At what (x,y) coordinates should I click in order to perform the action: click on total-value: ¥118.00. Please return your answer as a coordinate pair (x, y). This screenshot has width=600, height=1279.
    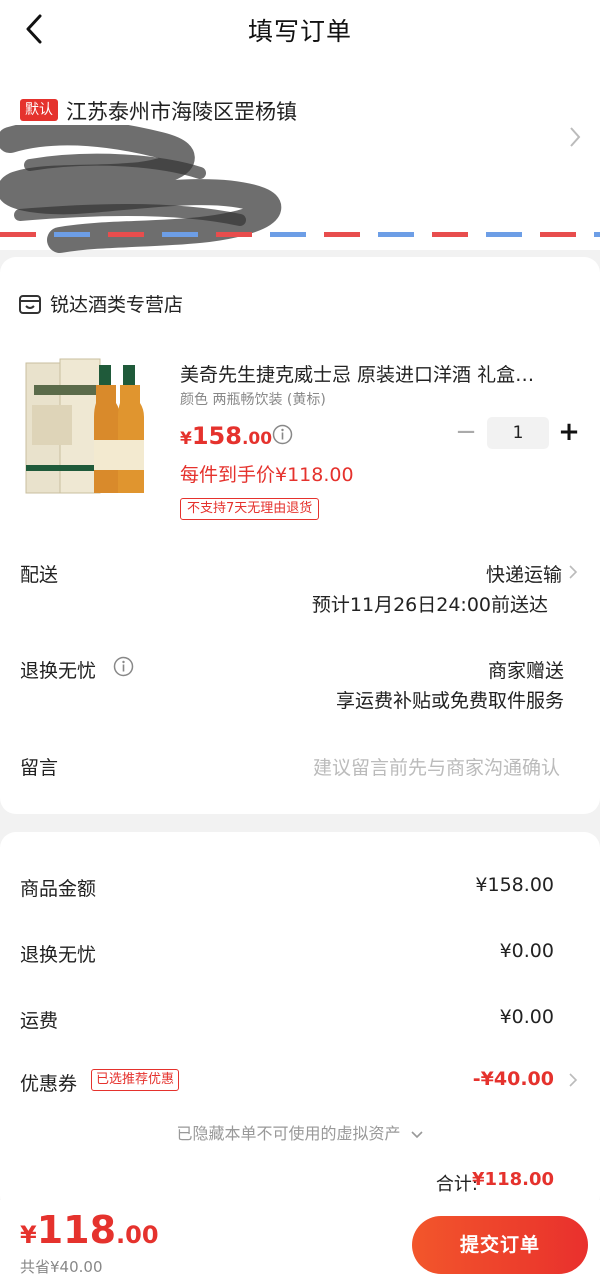
    Looking at the image, I should click on (513, 1179).